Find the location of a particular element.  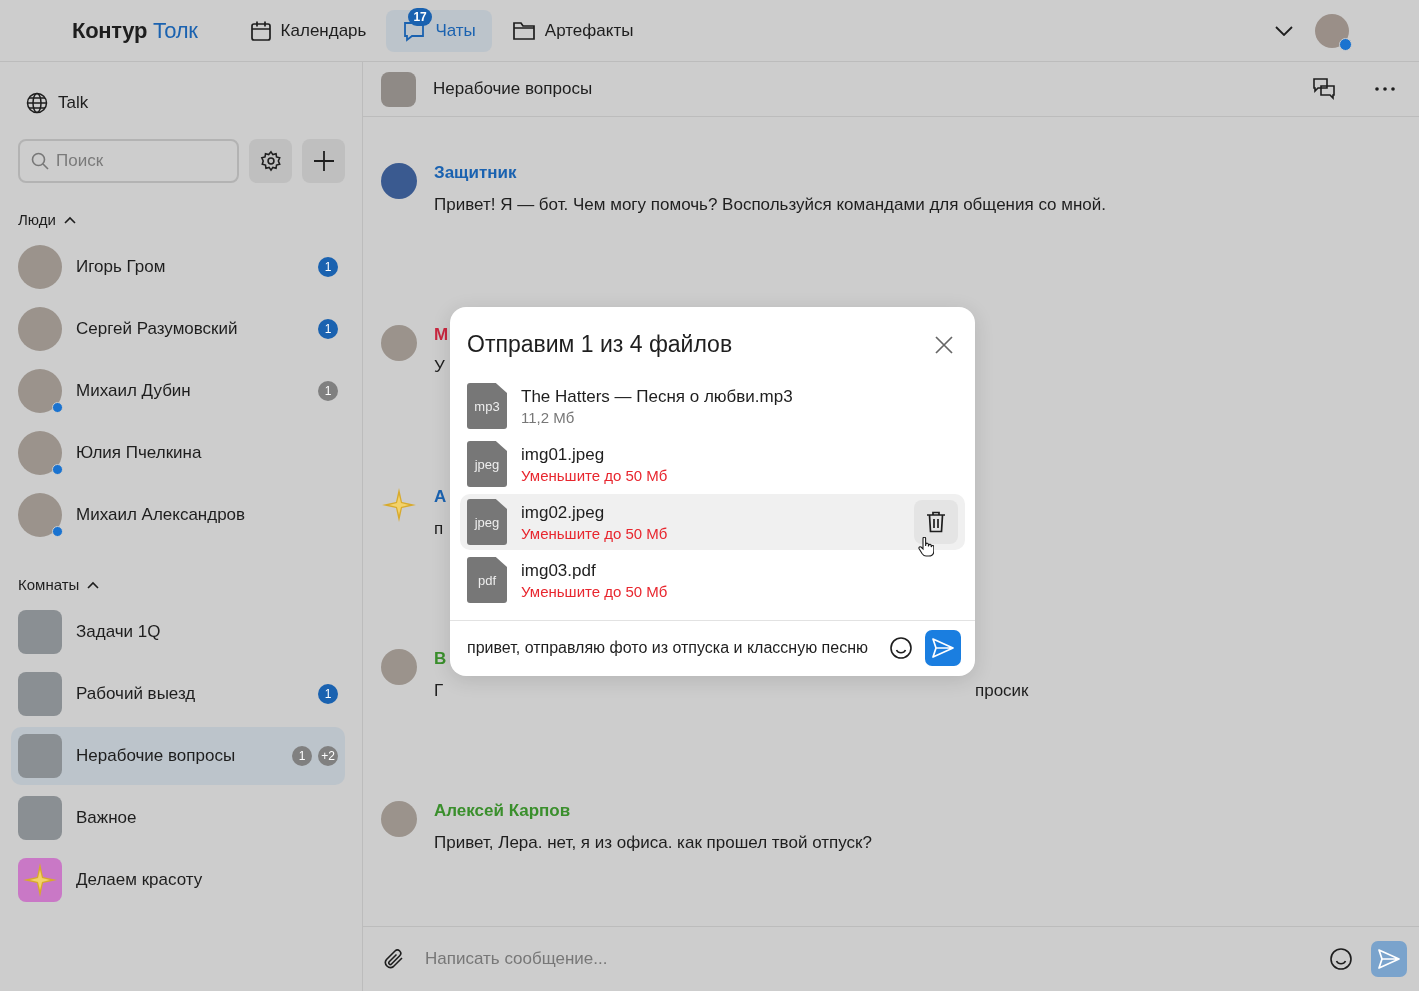

search-icon is located at coordinates (40, 161).